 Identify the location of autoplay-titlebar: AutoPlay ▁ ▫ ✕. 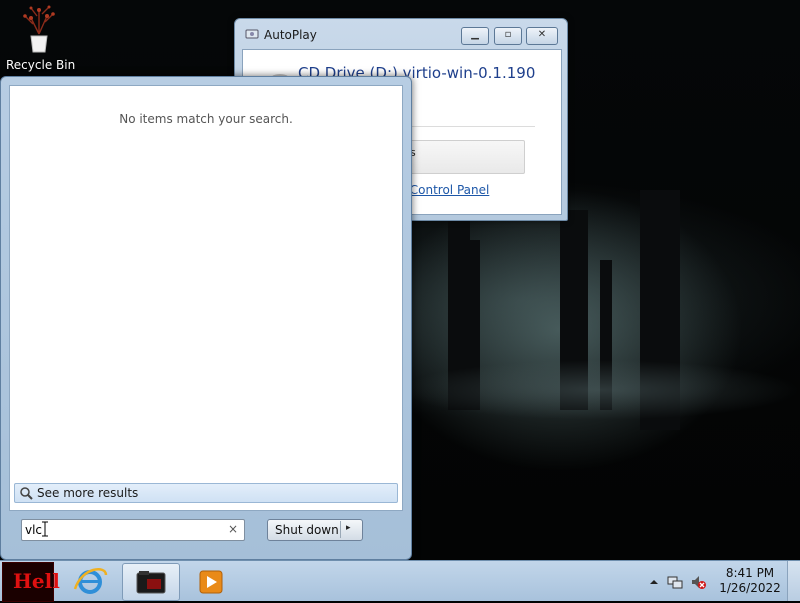
(401, 34).